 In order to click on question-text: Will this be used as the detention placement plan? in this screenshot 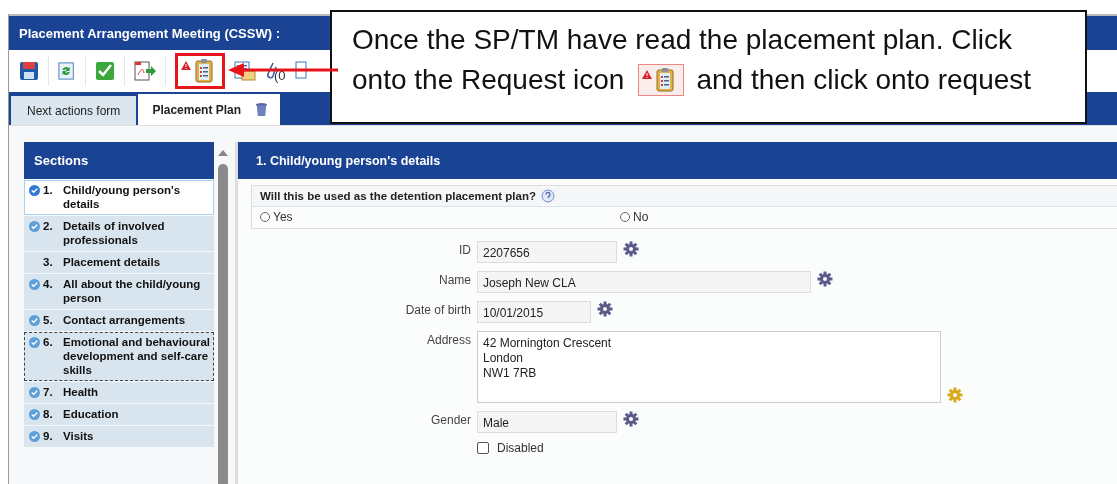, I will do `click(398, 196)`.